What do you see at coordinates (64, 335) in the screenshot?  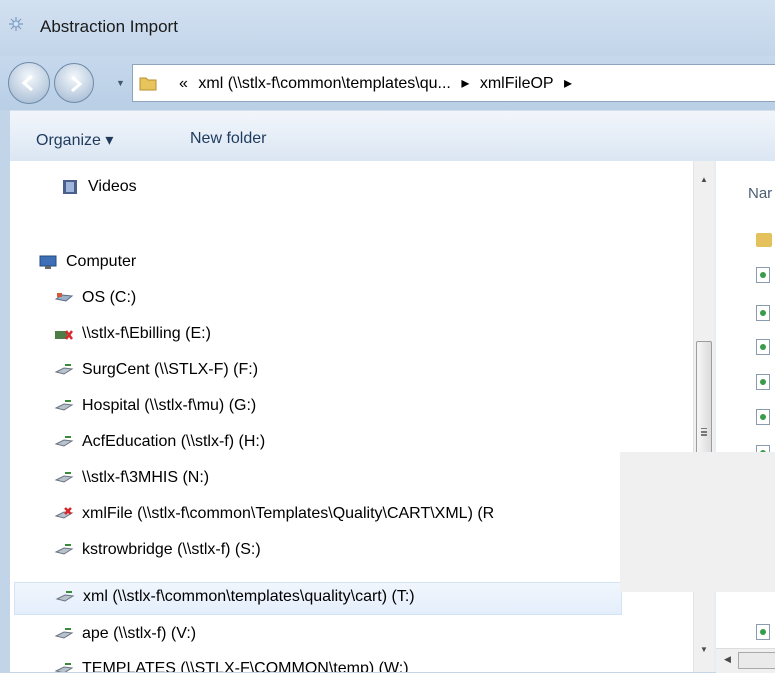 I see `disconnected-drive-icon` at bounding box center [64, 335].